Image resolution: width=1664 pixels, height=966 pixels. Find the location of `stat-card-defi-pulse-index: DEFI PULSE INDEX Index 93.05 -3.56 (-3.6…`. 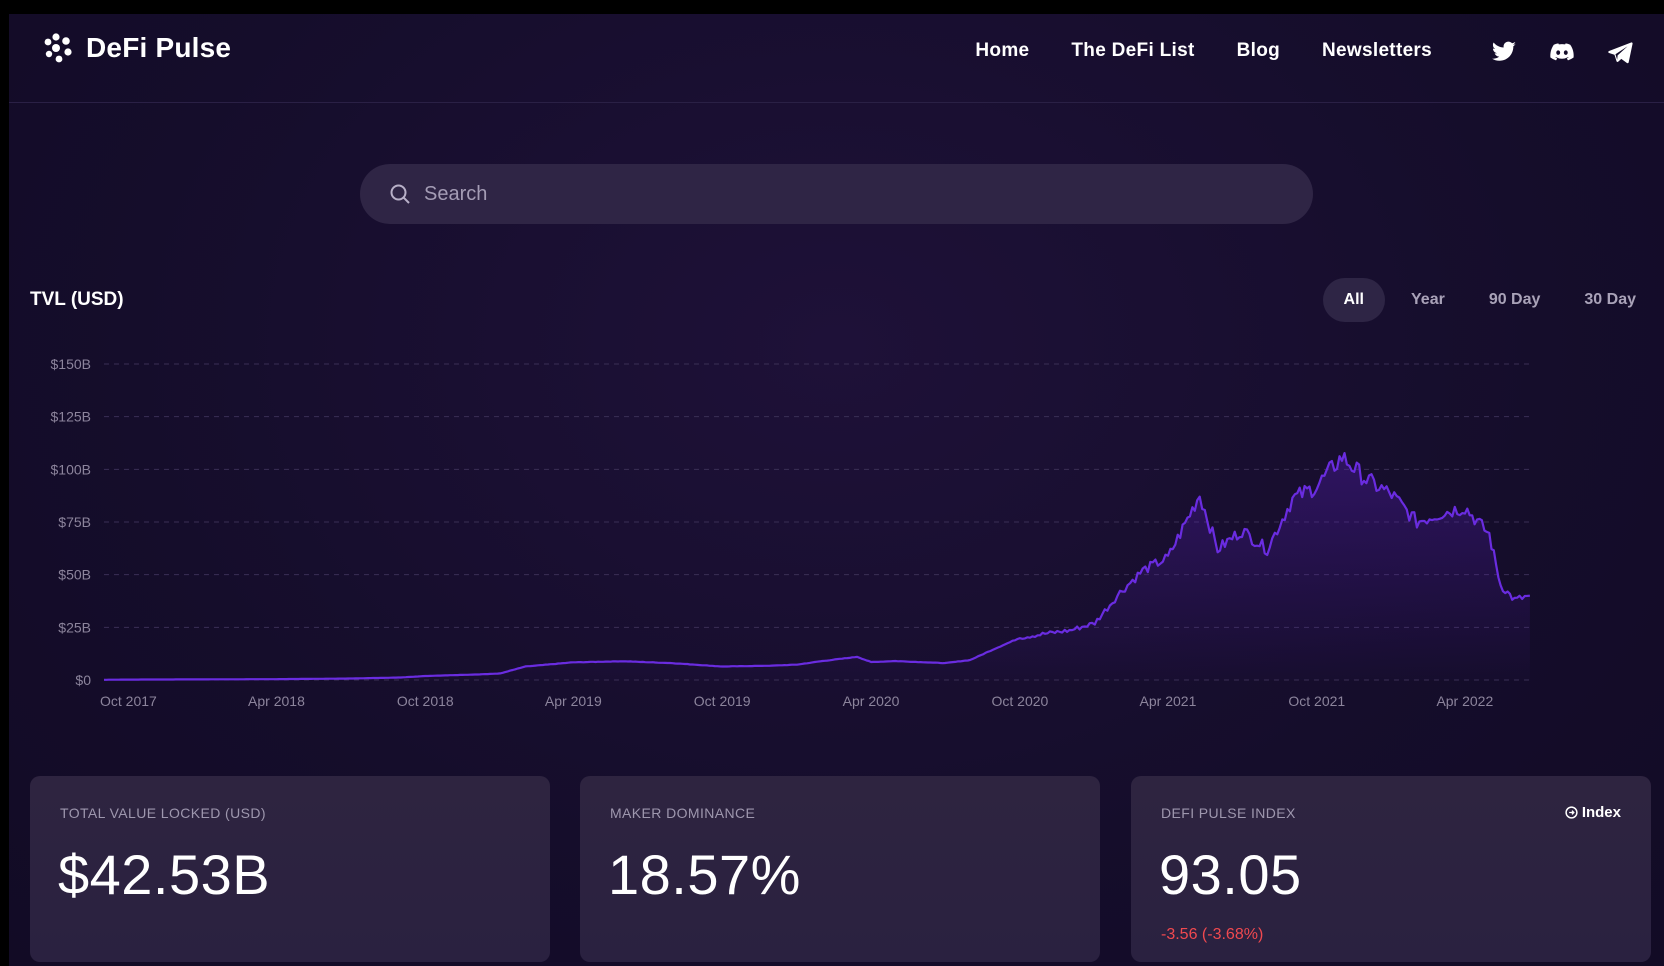

stat-card-defi-pulse-index: DEFI PULSE INDEX Index 93.05 -3.56 (-3.6… is located at coordinates (1391, 869).